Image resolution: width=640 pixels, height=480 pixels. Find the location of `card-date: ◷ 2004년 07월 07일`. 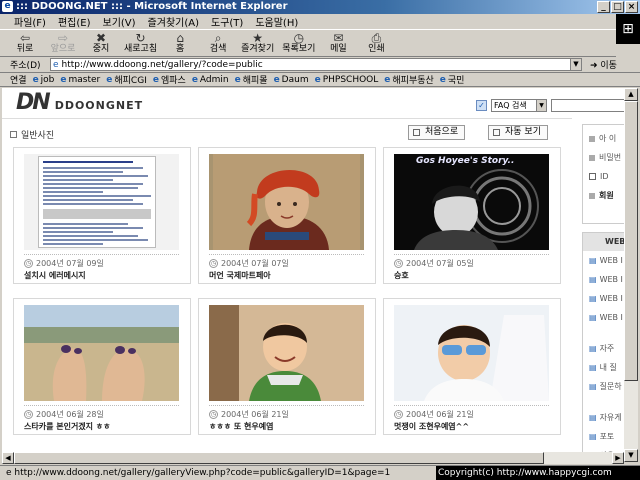

card-date: ◷ 2004년 07월 07일 is located at coordinates (249, 263).